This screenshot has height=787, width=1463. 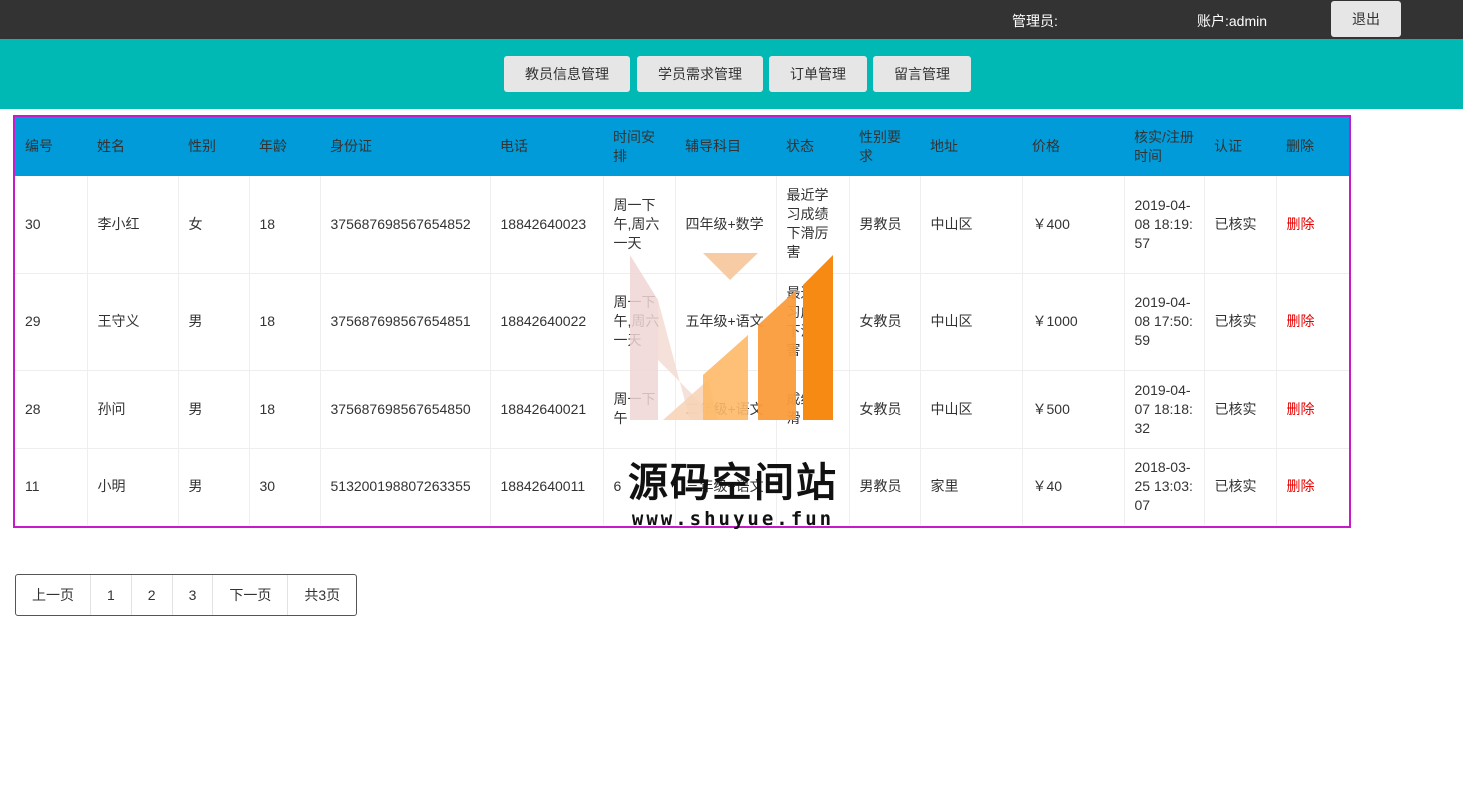 What do you see at coordinates (1232, 21) in the screenshot?
I see `account-label: 账户:admin` at bounding box center [1232, 21].